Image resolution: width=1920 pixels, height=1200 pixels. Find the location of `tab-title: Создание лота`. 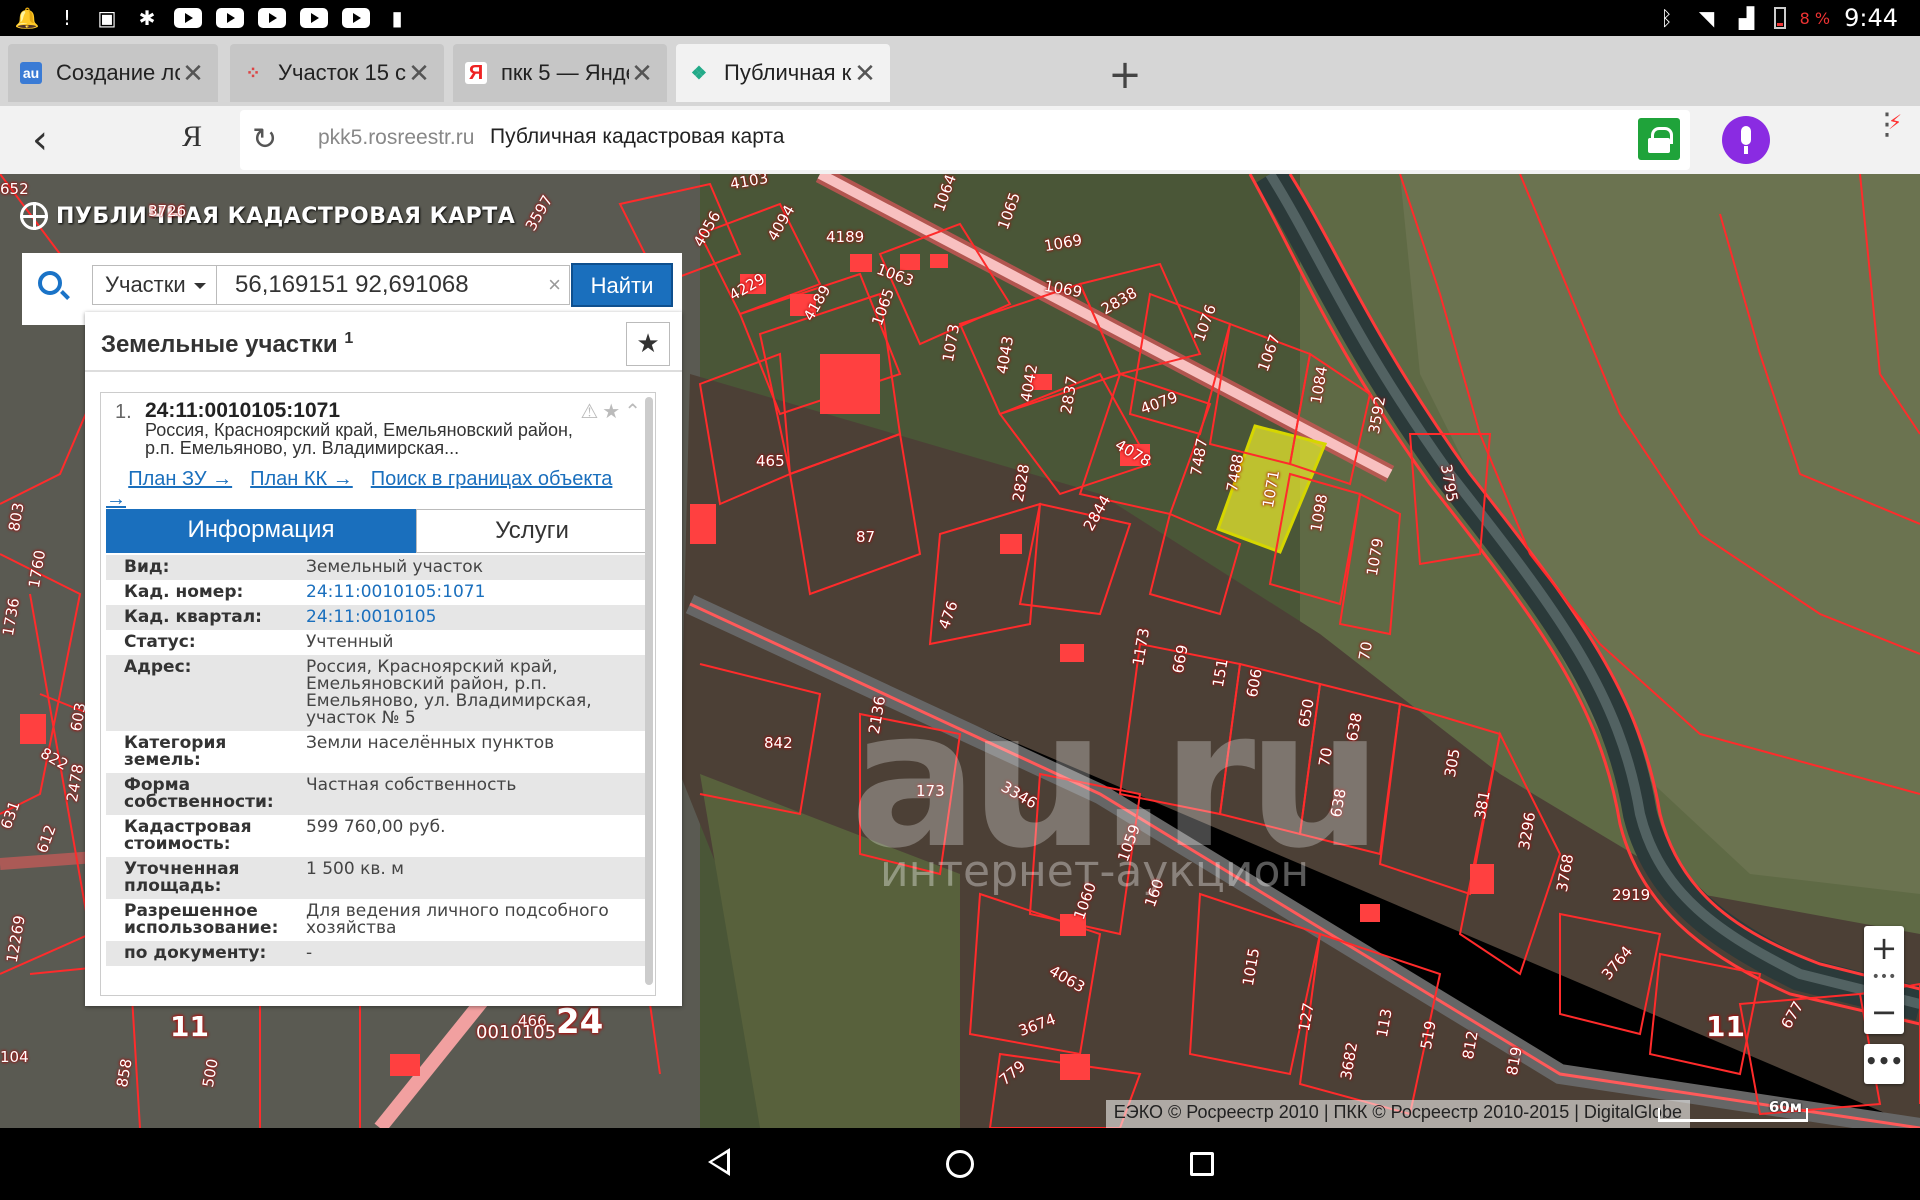

tab-title: Создание лота is located at coordinates (118, 72).